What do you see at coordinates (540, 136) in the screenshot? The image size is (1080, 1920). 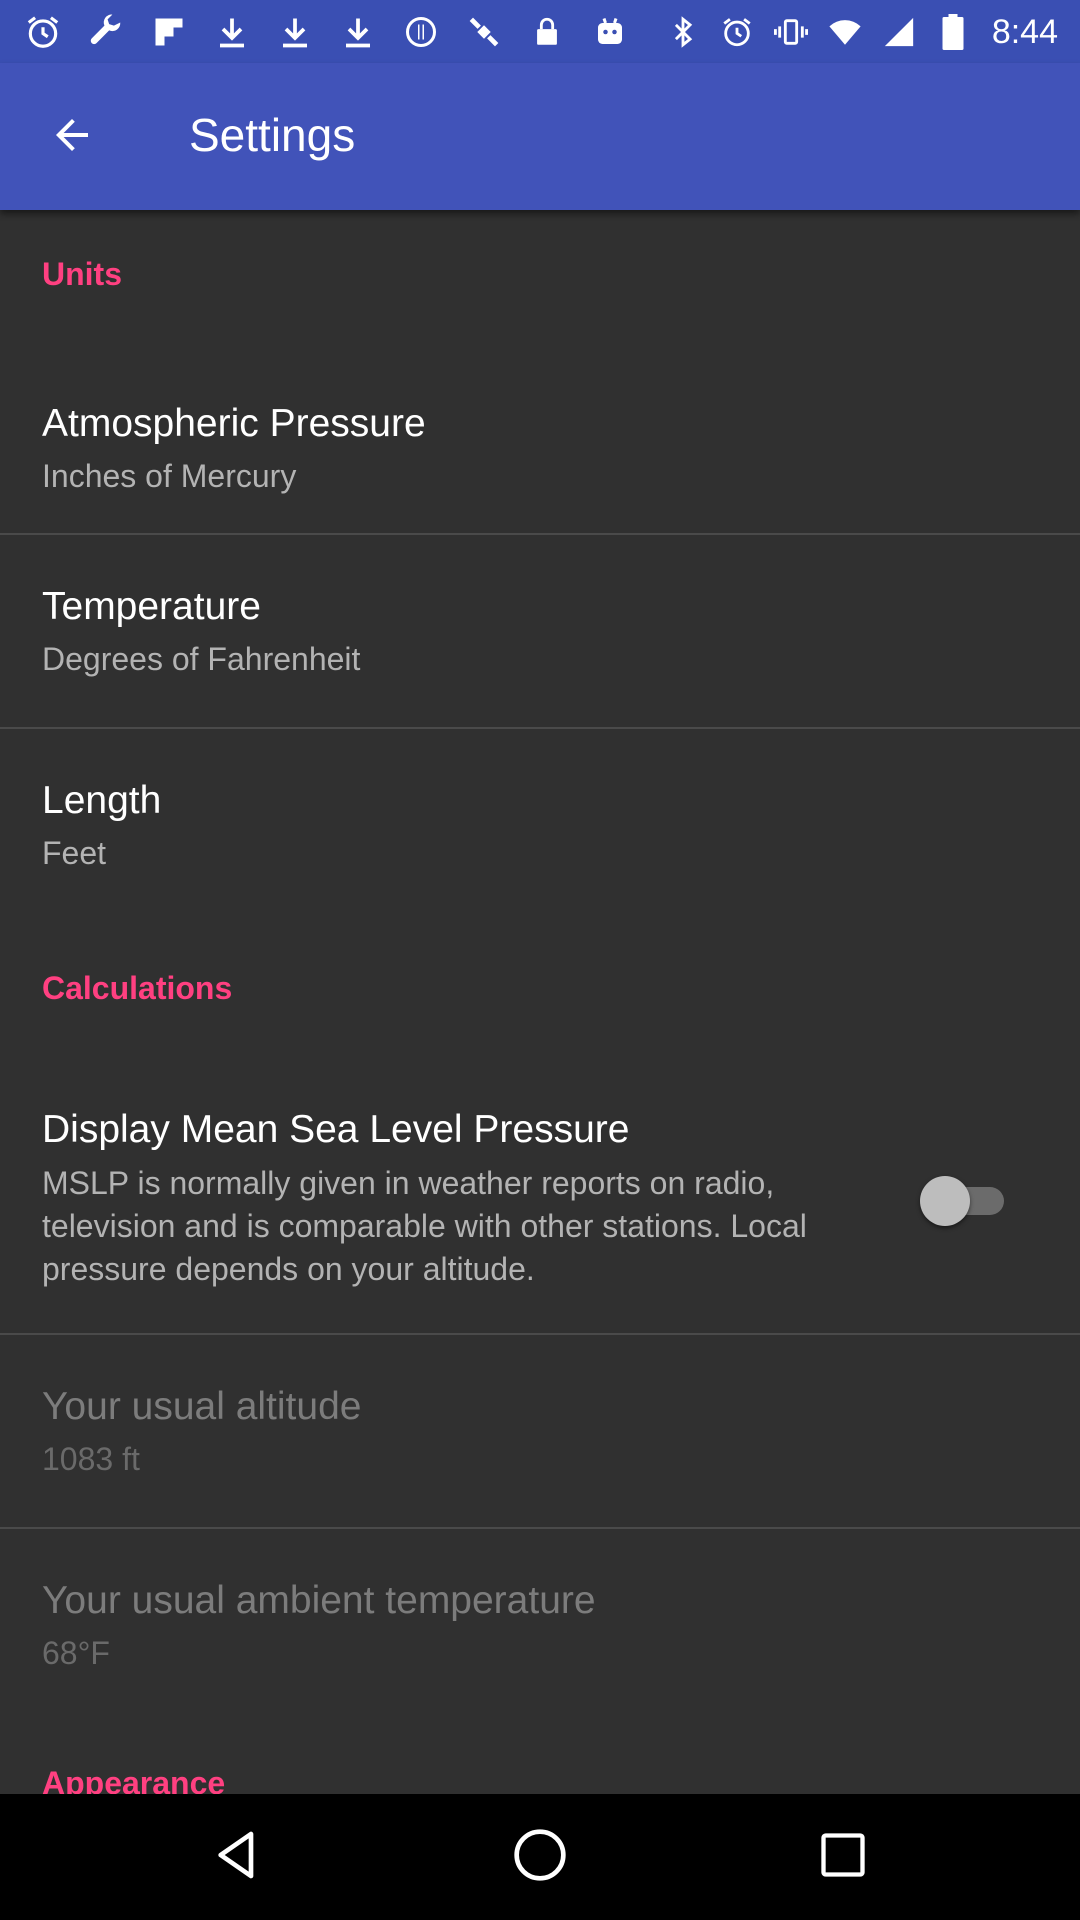 I see `app-bar: Settings` at bounding box center [540, 136].